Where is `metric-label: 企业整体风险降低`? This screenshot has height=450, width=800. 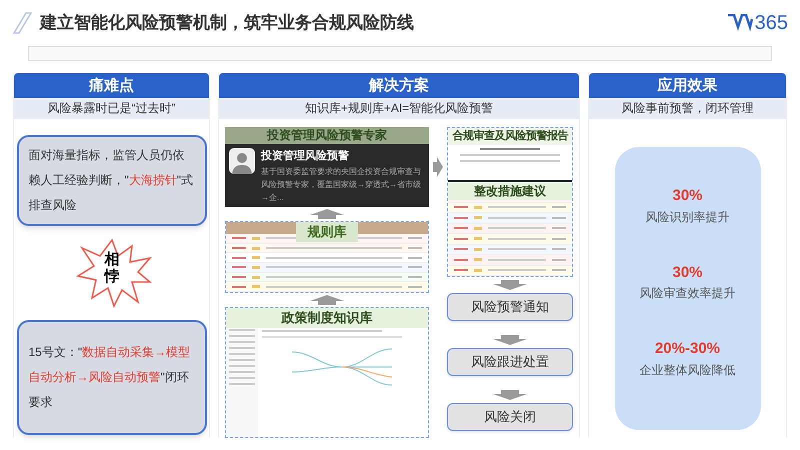
metric-label: 企业整体风险降低 is located at coordinates (688, 370).